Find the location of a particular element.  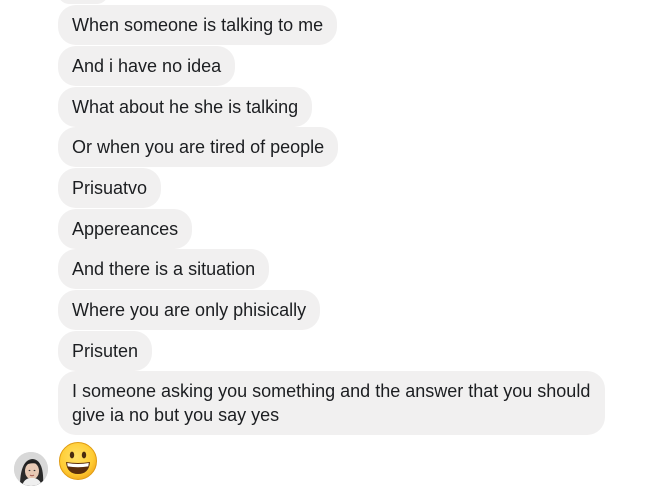

message-text: What about he she is talking is located at coordinates (185, 107).